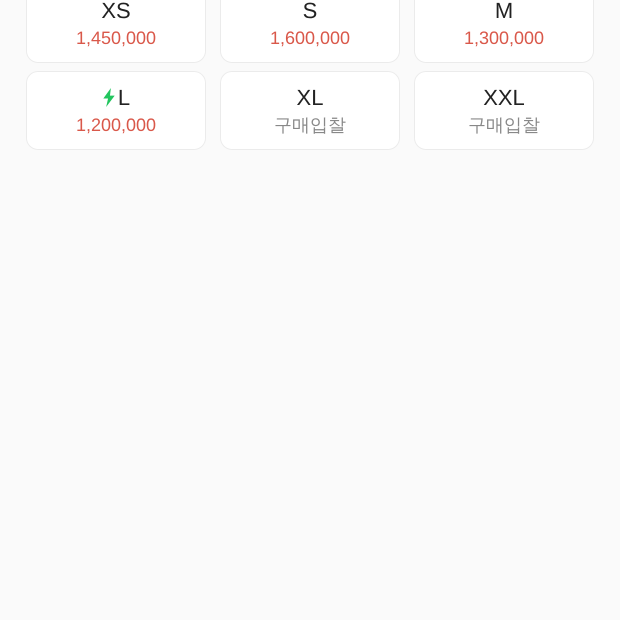  What do you see at coordinates (310, 31) in the screenshot?
I see `size-option: S 1,600,000` at bounding box center [310, 31].